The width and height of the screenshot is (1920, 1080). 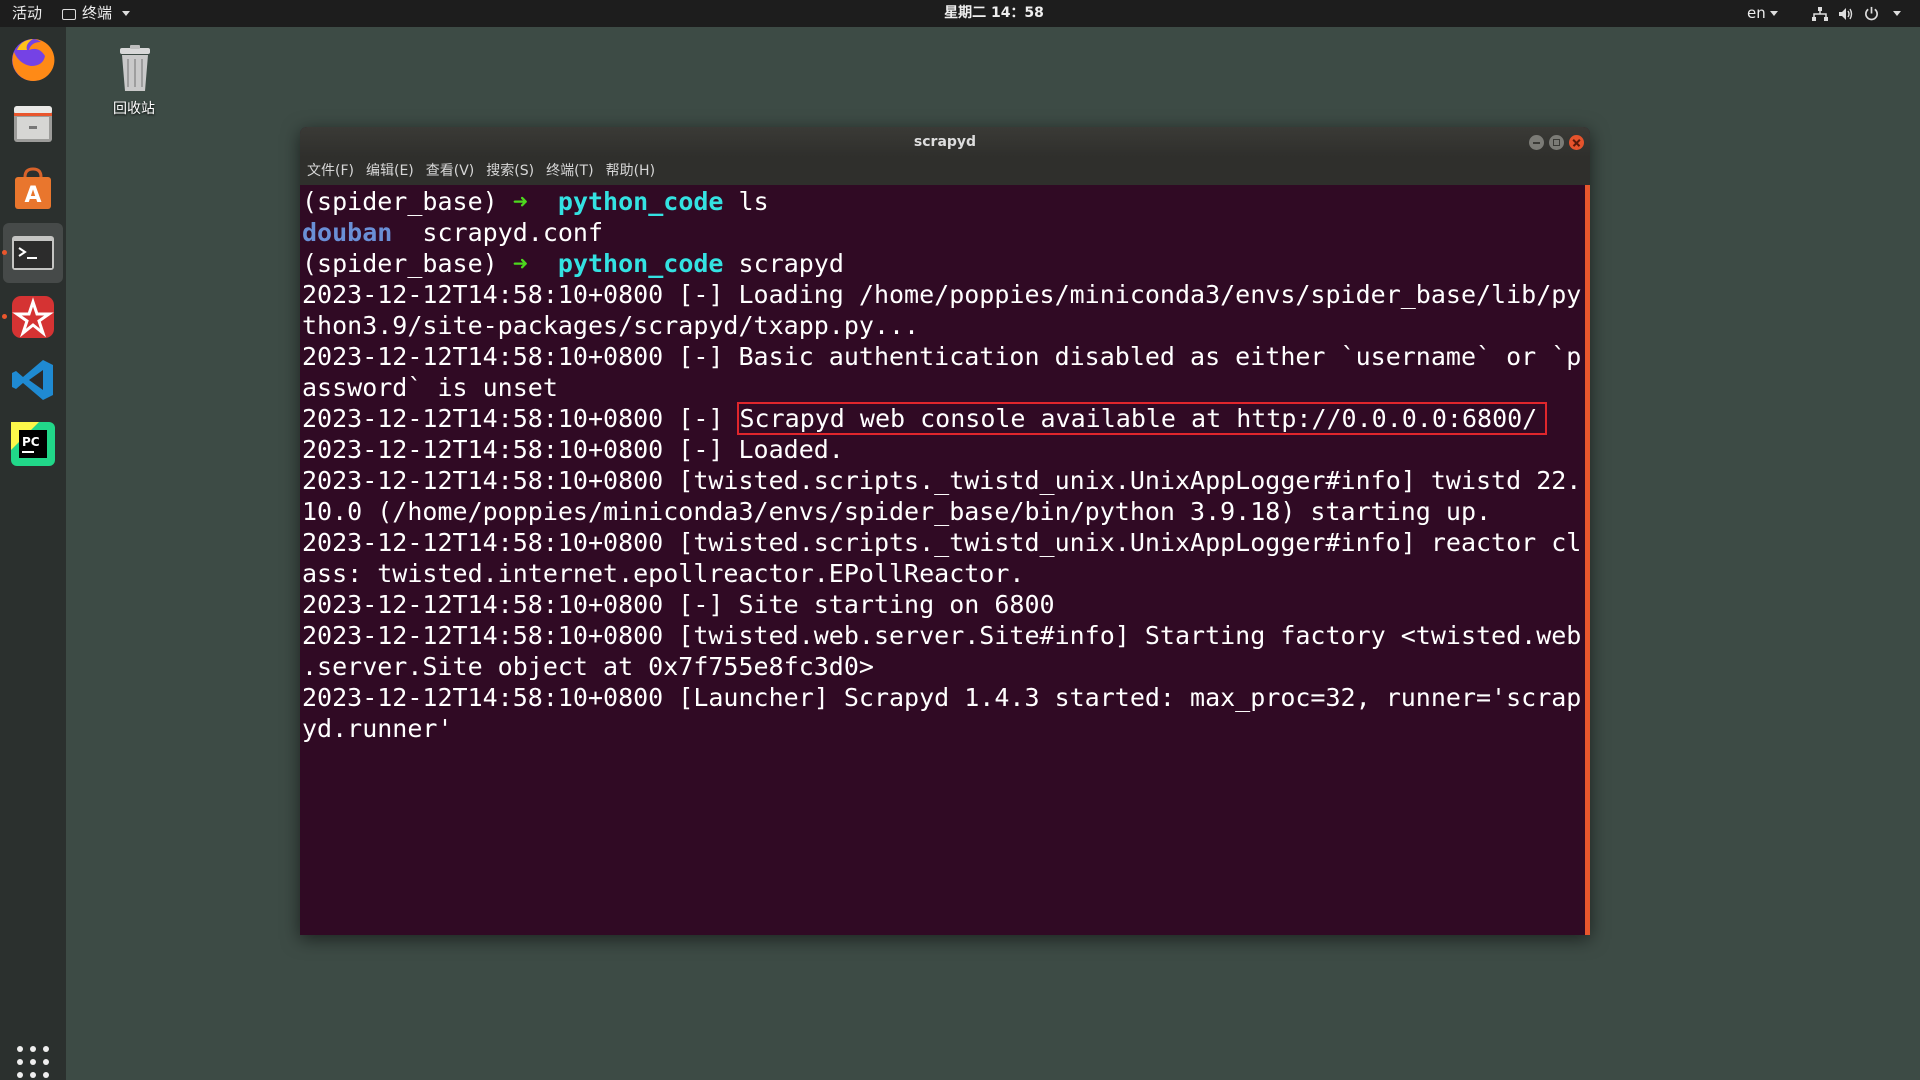 I want to click on network-icon, so click(x=1820, y=13).